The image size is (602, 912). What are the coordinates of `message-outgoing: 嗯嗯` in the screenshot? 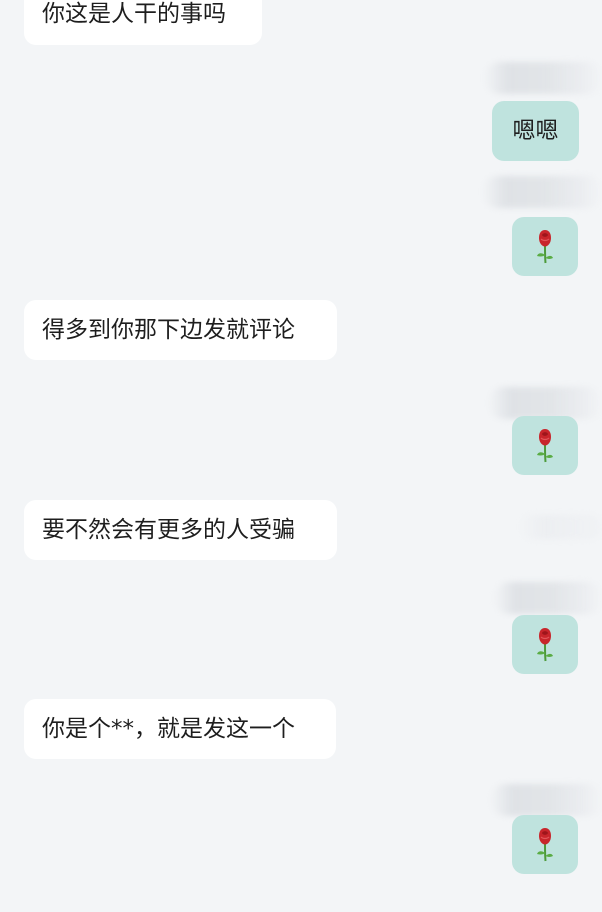 It's located at (535, 131).